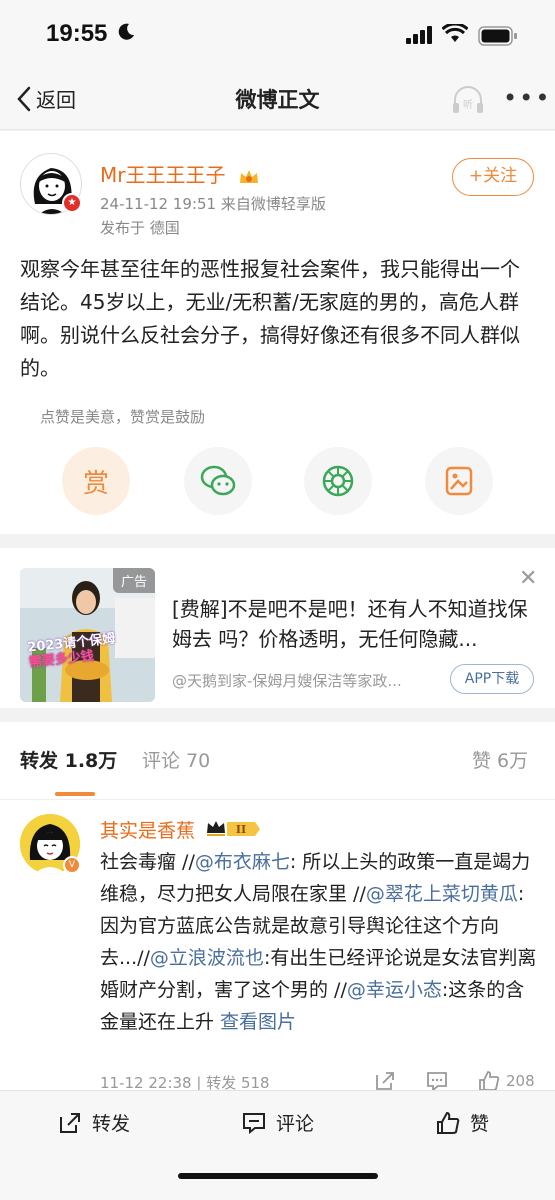 The width and height of the screenshot is (555, 1200). Describe the element at coordinates (207, 958) in the screenshot. I see `mention-link: @立浪波流也` at that location.